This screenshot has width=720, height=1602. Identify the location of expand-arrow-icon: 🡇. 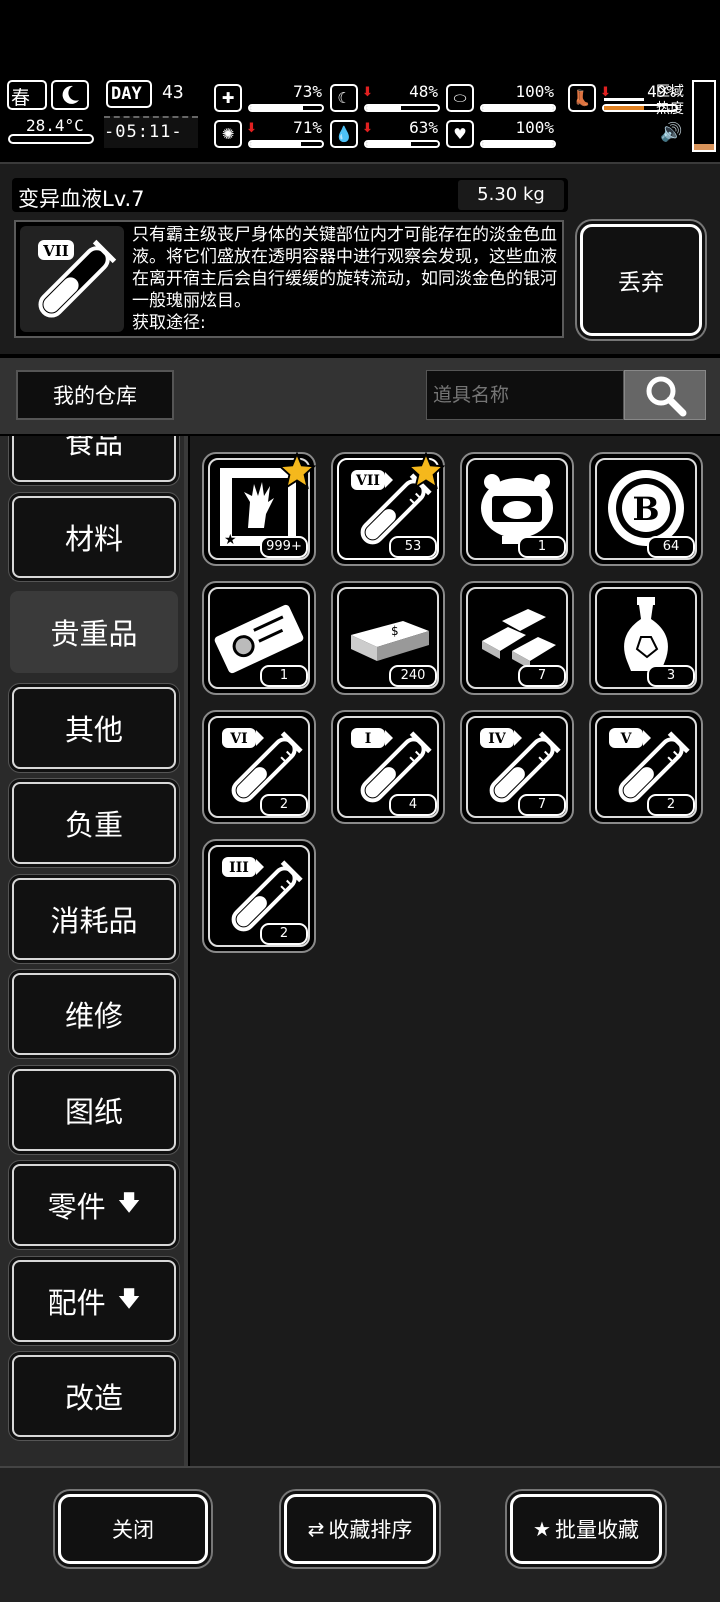
(129, 1203).